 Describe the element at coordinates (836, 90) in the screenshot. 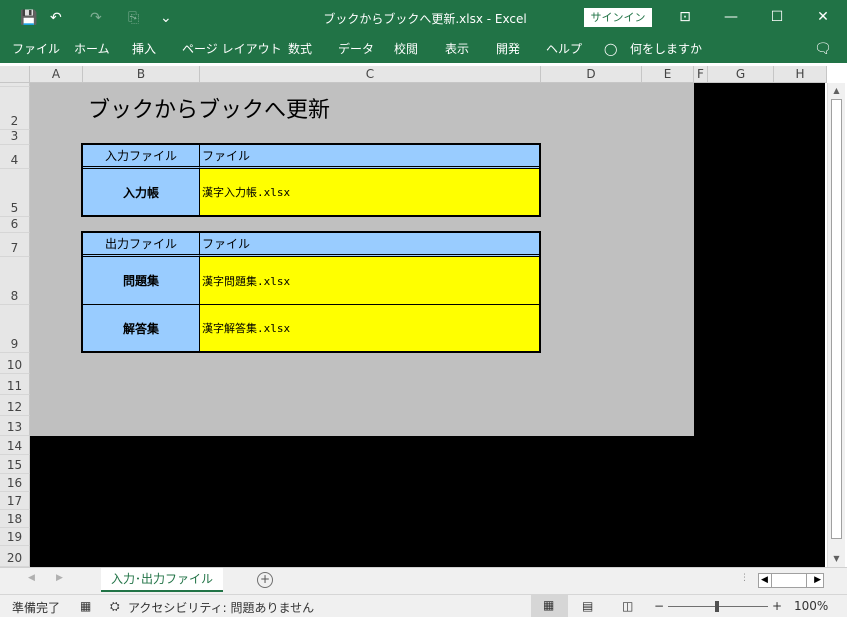

I see `scroll-up-icon: ▲` at that location.